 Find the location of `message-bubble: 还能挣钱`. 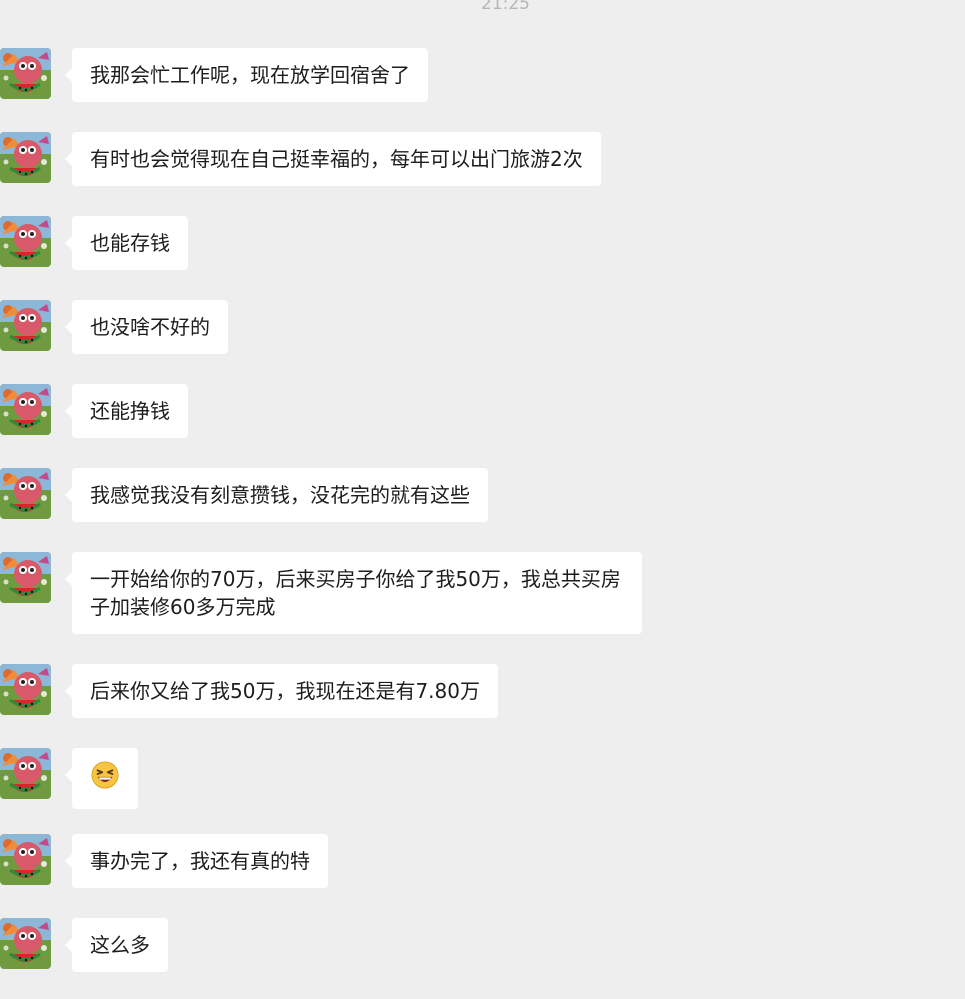

message-bubble: 还能挣钱 is located at coordinates (126, 411).